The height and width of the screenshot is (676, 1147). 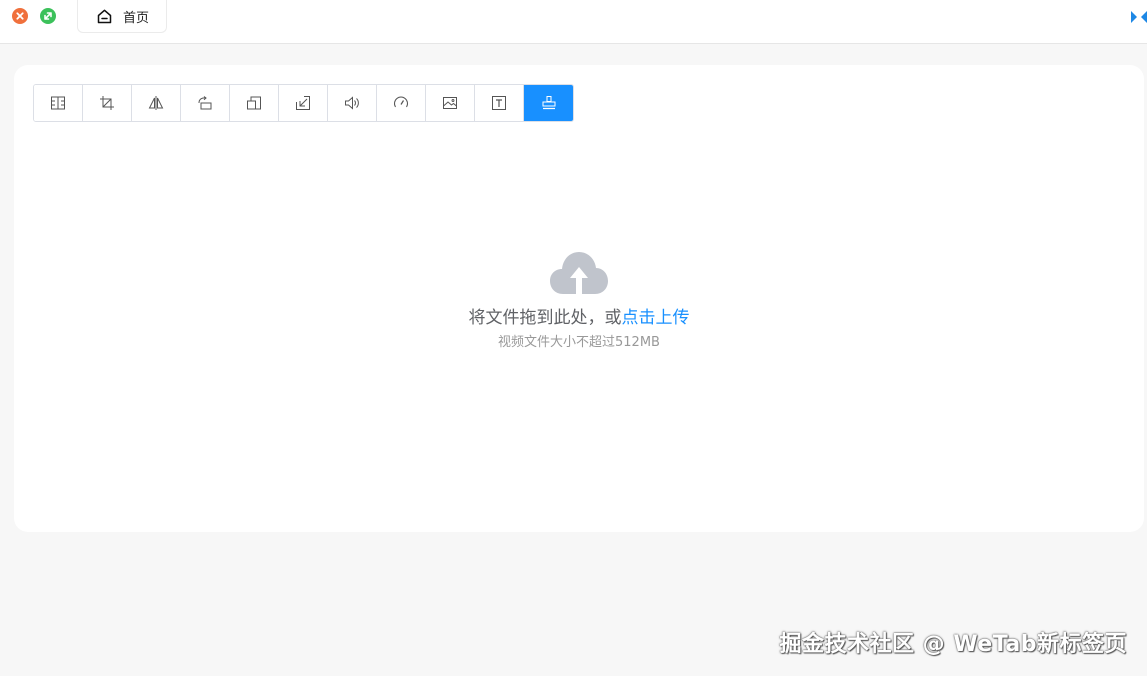 I want to click on text-tool-button, so click(x=499, y=103).